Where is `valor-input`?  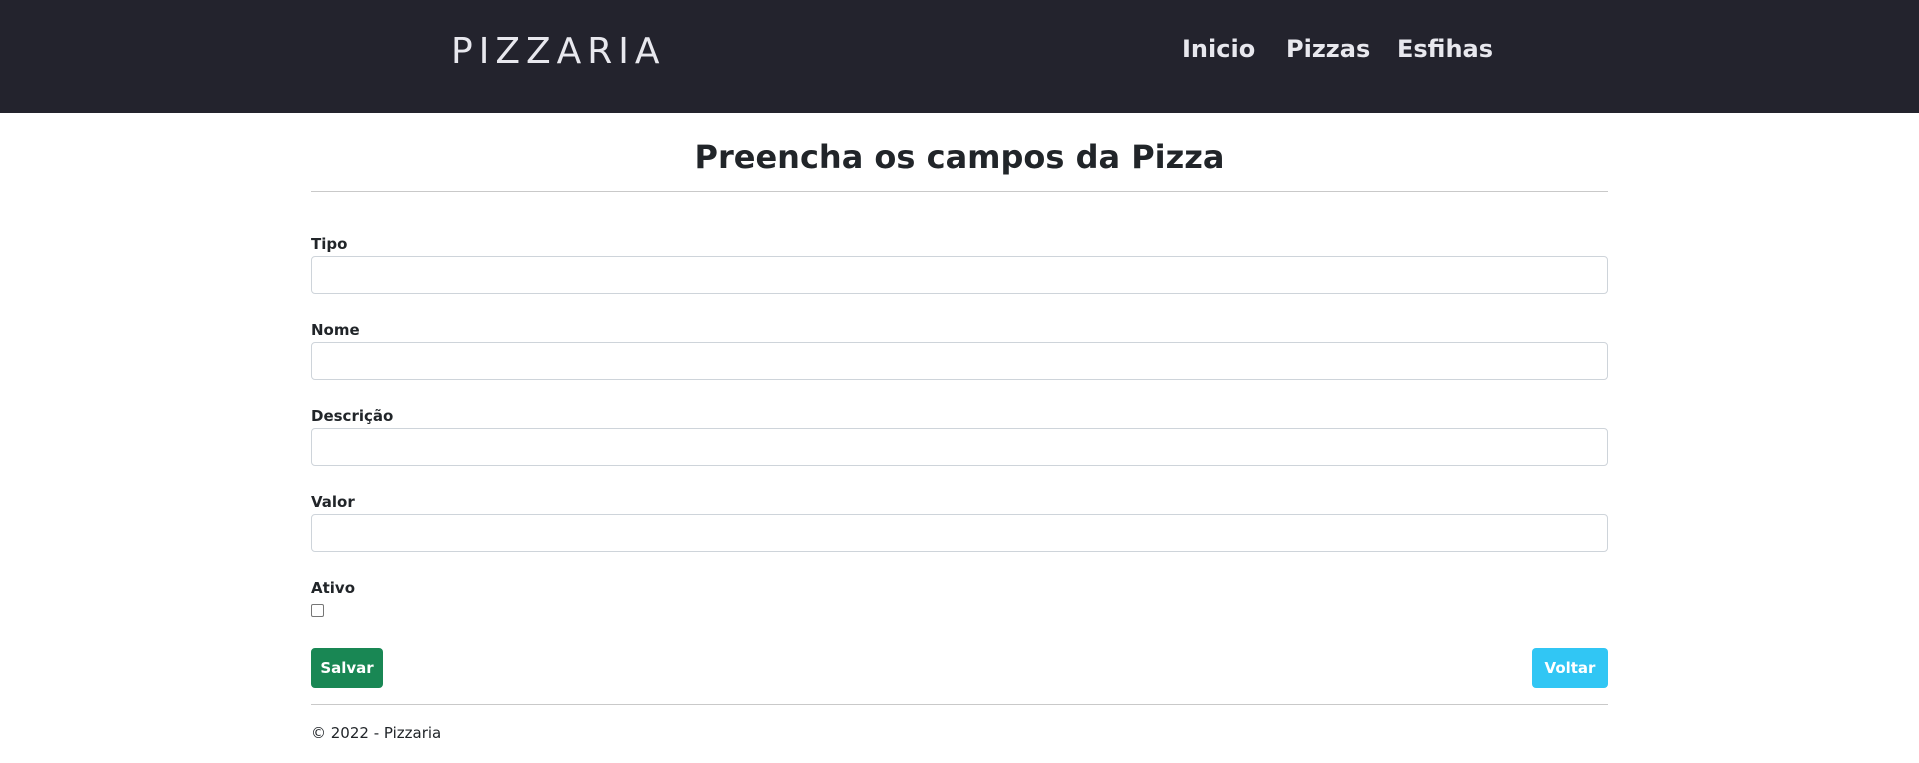
valor-input is located at coordinates (959, 533).